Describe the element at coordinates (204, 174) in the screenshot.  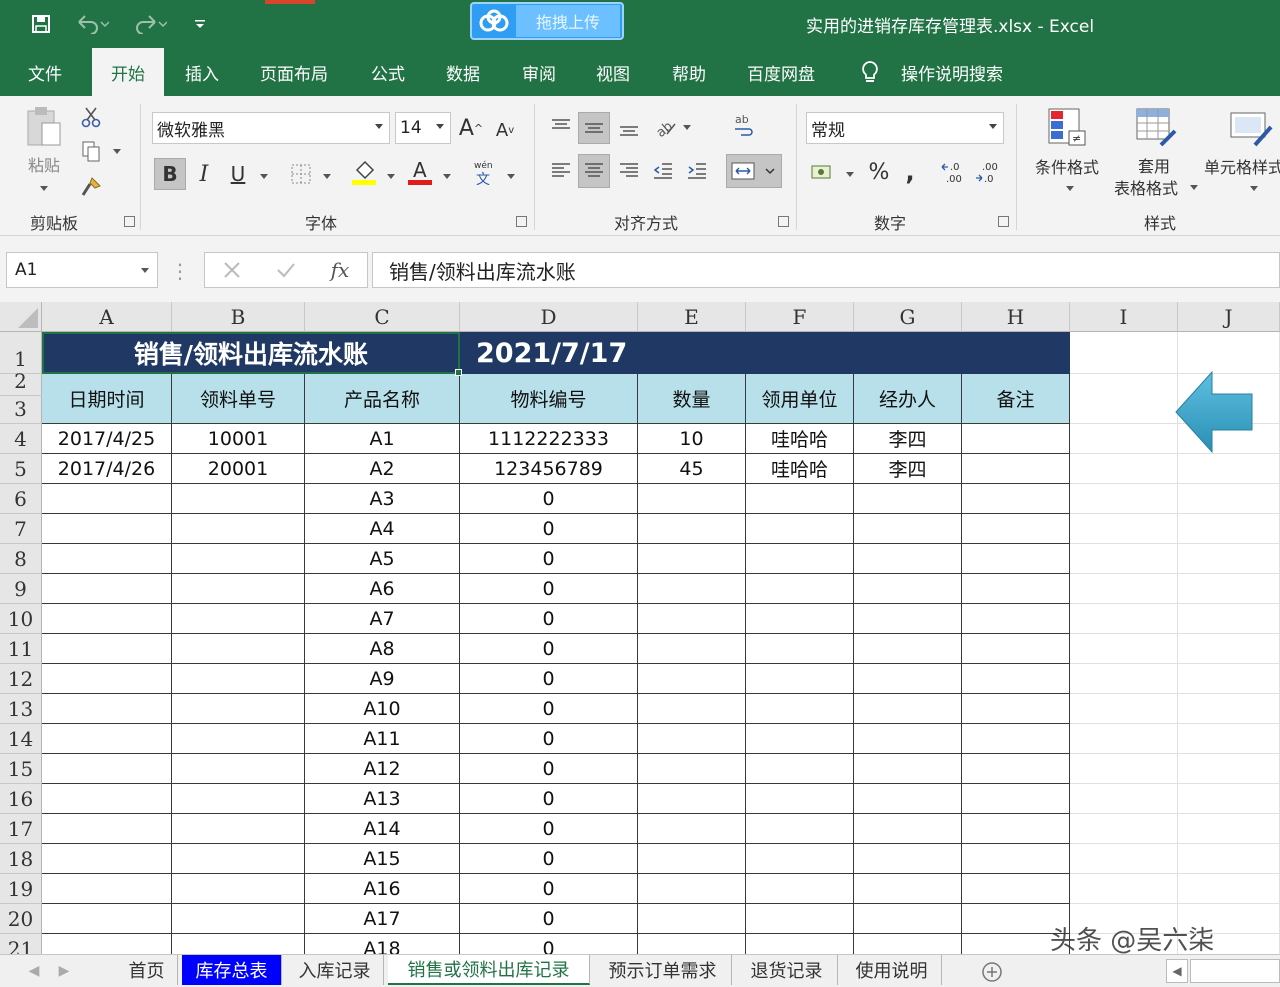
I see `italic-button: I` at that location.